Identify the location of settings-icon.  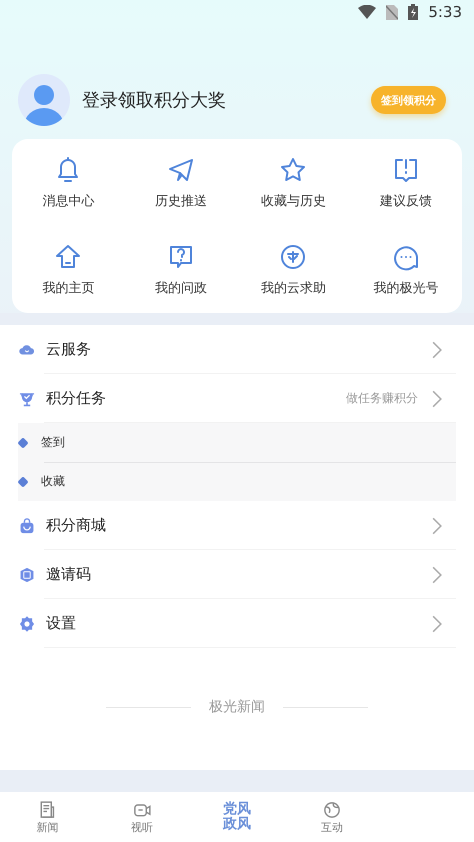
(27, 623).